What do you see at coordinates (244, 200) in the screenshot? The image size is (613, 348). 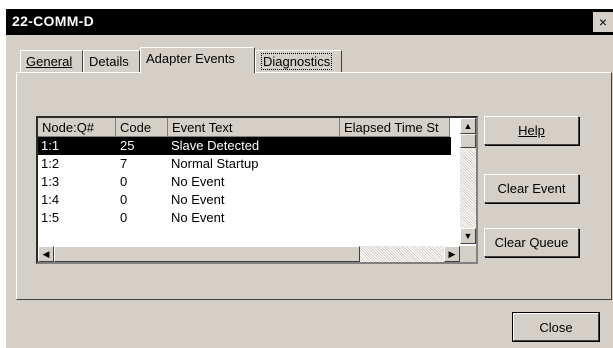 I see `table-row: 1:4 0 No Event` at bounding box center [244, 200].